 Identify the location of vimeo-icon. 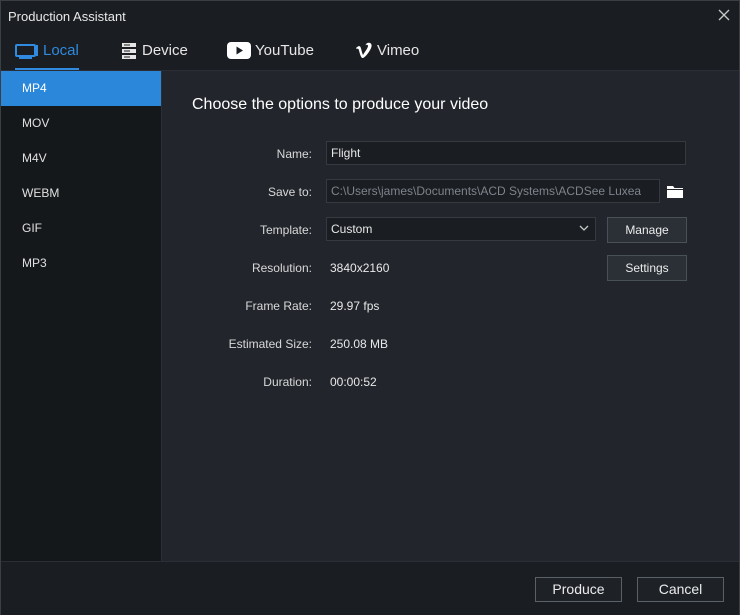
(364, 51).